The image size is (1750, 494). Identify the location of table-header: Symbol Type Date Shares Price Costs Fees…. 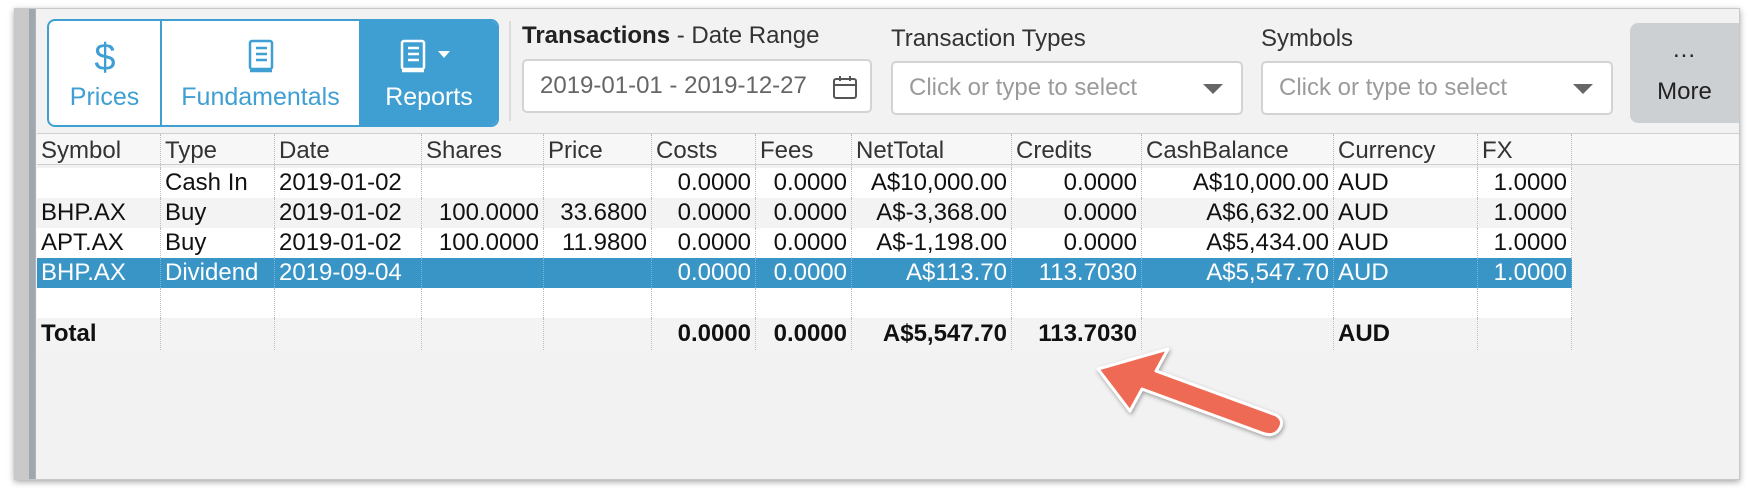
(888, 150).